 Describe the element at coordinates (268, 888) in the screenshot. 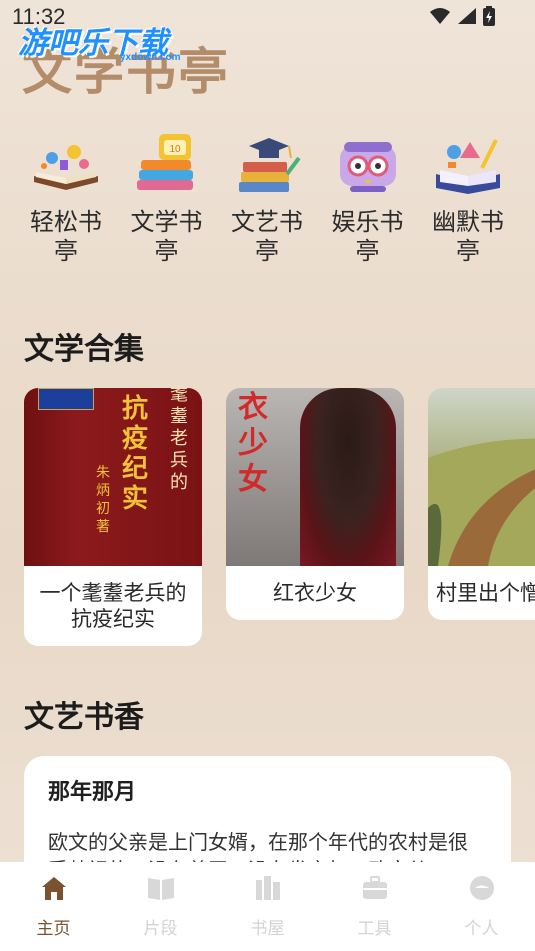

I see `bookshelf-icon` at that location.